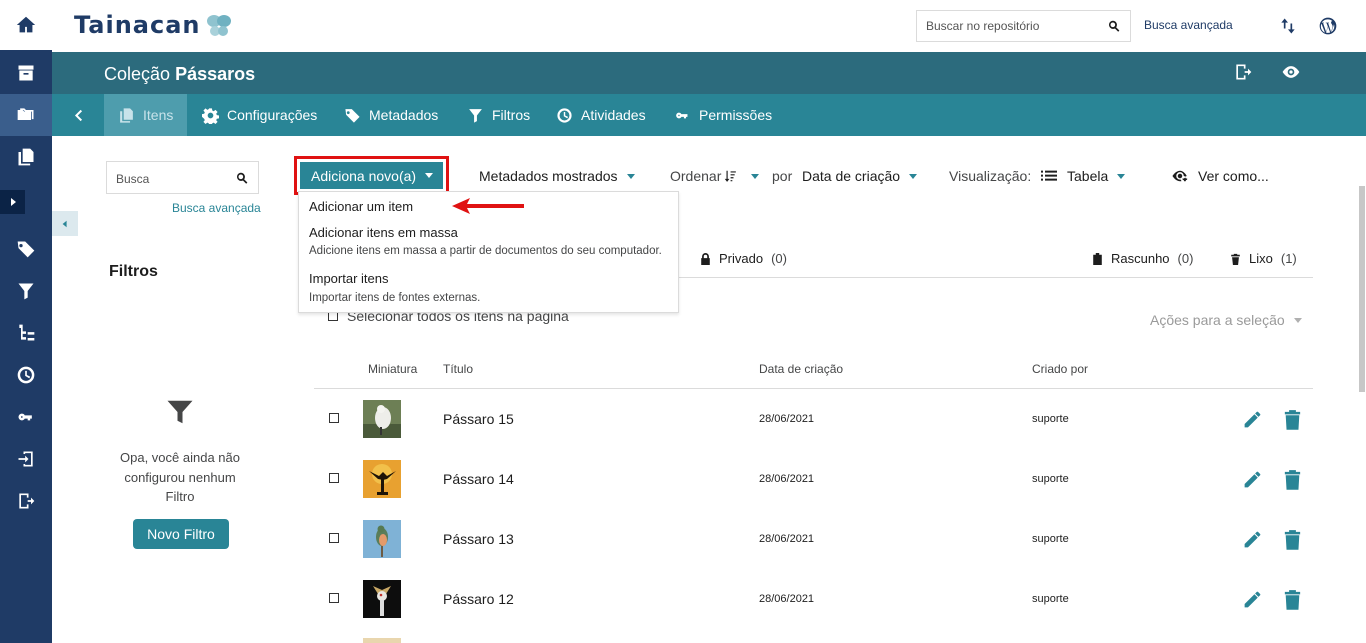 Image resolution: width=1366 pixels, height=643 pixels. Describe the element at coordinates (1297, 320) in the screenshot. I see `caret-down-icon` at that location.